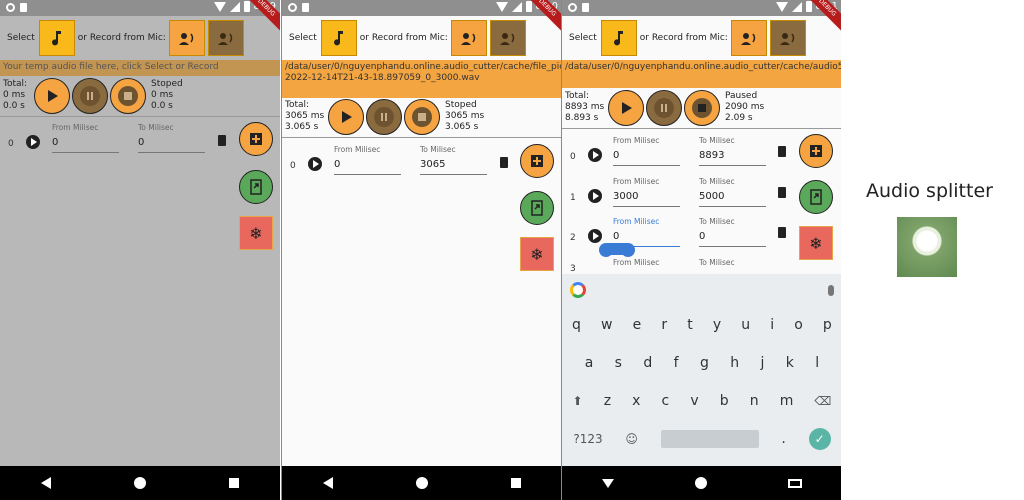  I want to click on google-icon, so click(578, 290).